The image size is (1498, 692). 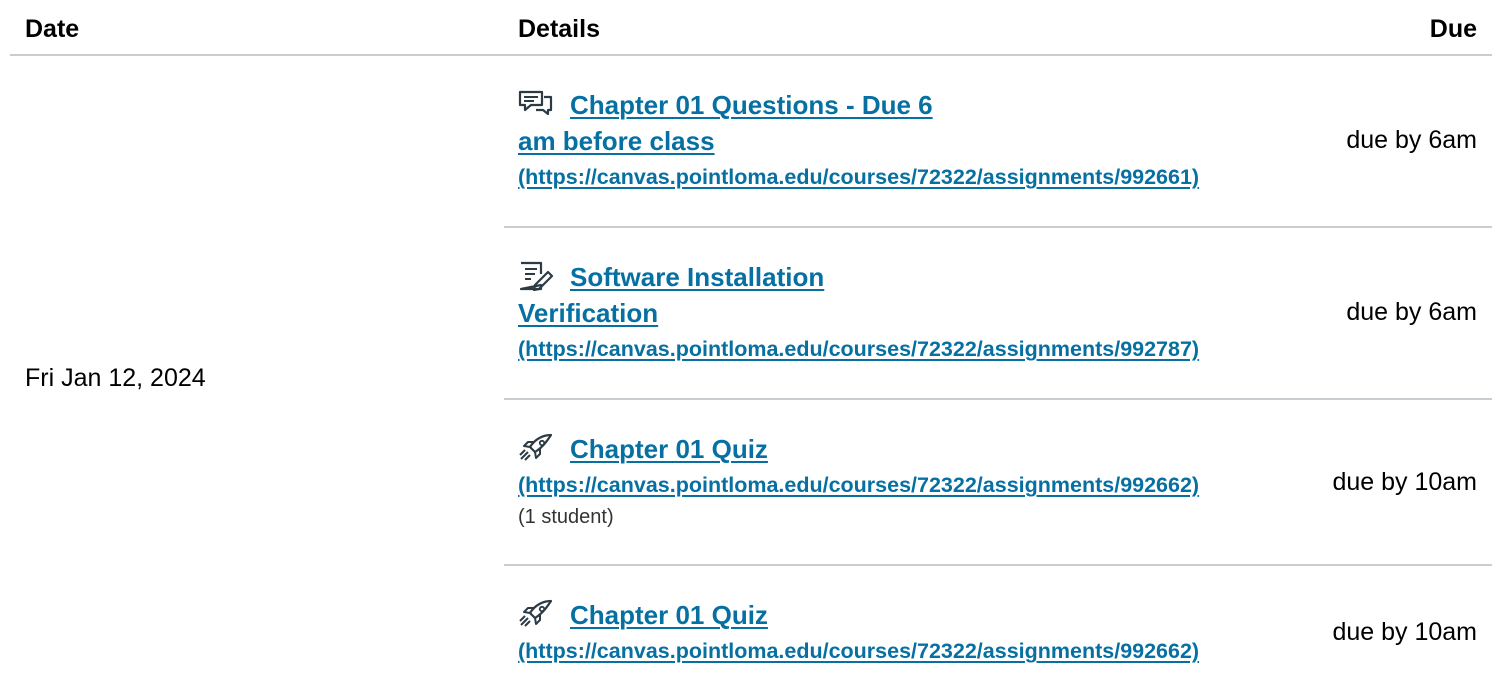 What do you see at coordinates (566, 517) in the screenshot?
I see `student-count-note: (1 student)` at bounding box center [566, 517].